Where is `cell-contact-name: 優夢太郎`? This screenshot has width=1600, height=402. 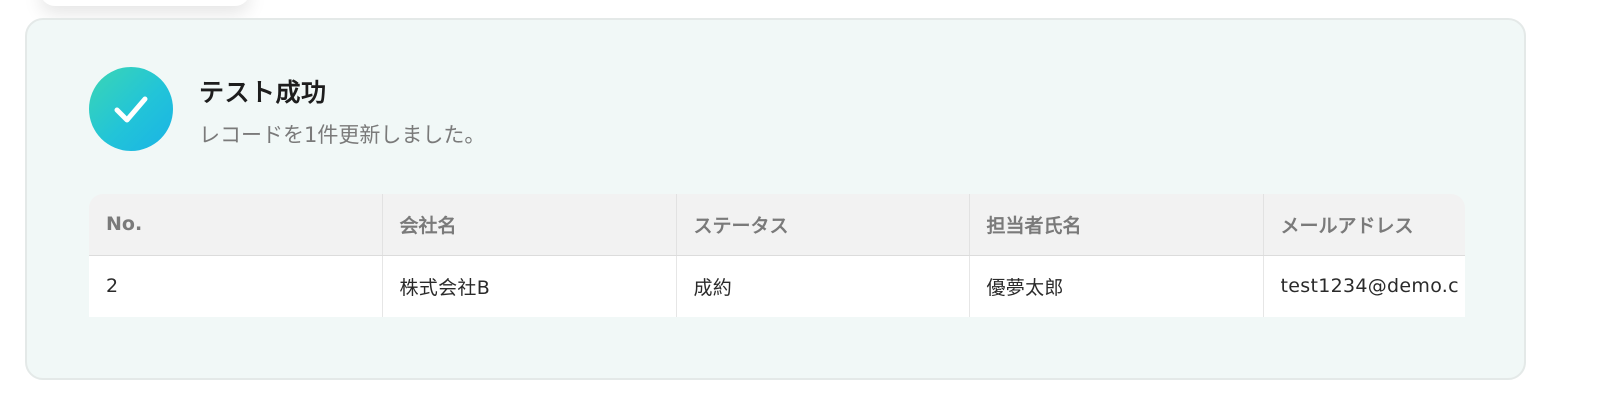 cell-contact-name: 優夢太郎 is located at coordinates (1116, 286).